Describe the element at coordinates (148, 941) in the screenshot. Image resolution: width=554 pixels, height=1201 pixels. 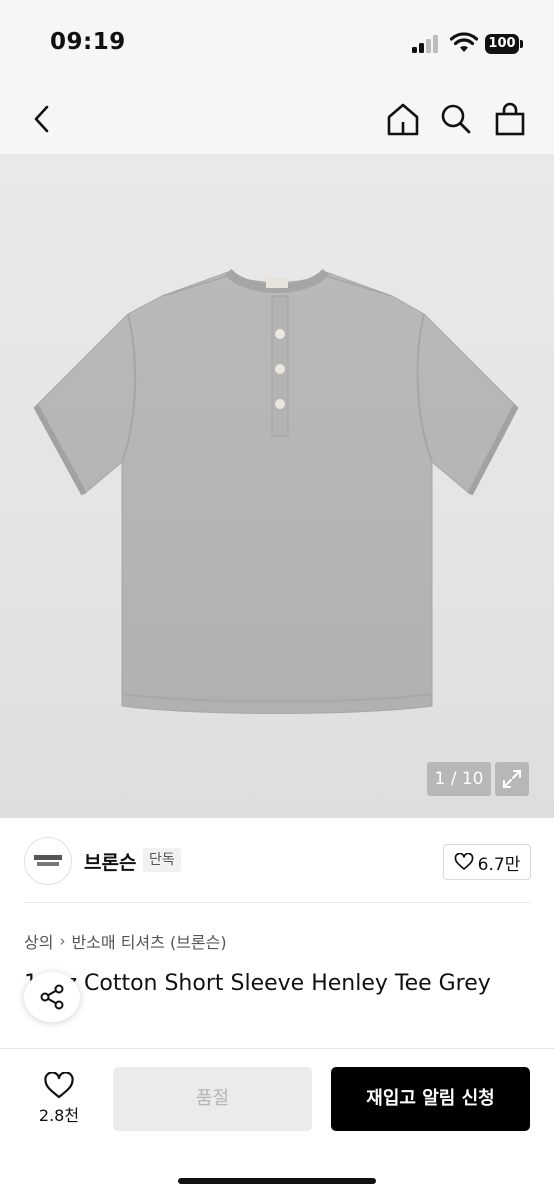
I see `breadcrumb-item: 반소매 티셔츠 (브론슨)` at that location.